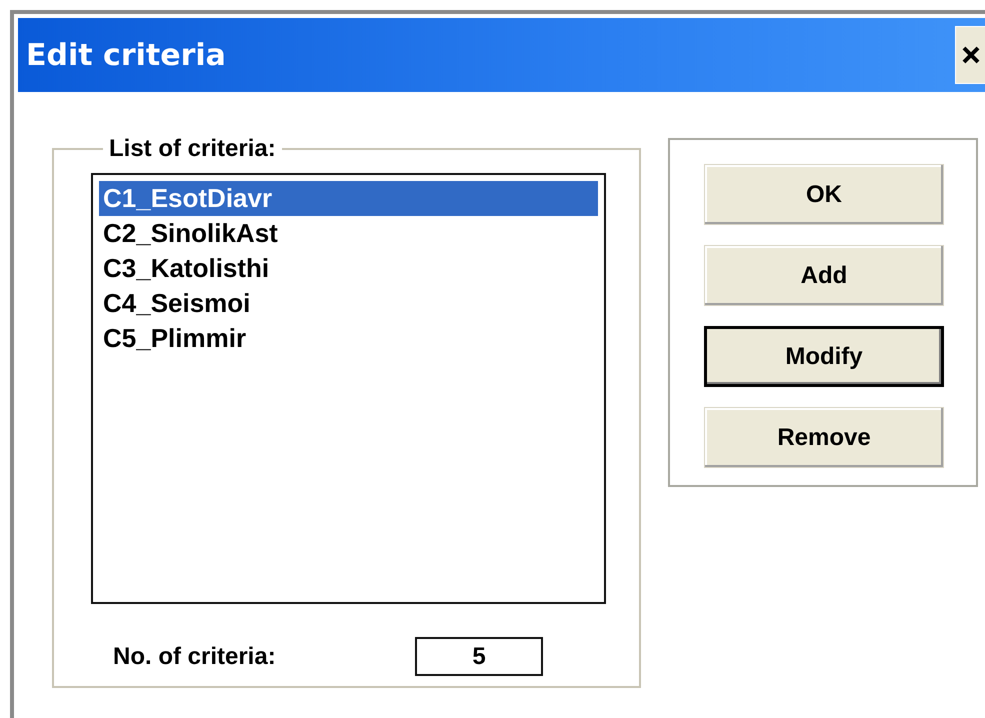  What do you see at coordinates (126, 55) in the screenshot?
I see `window-title: Edit criteria` at bounding box center [126, 55].